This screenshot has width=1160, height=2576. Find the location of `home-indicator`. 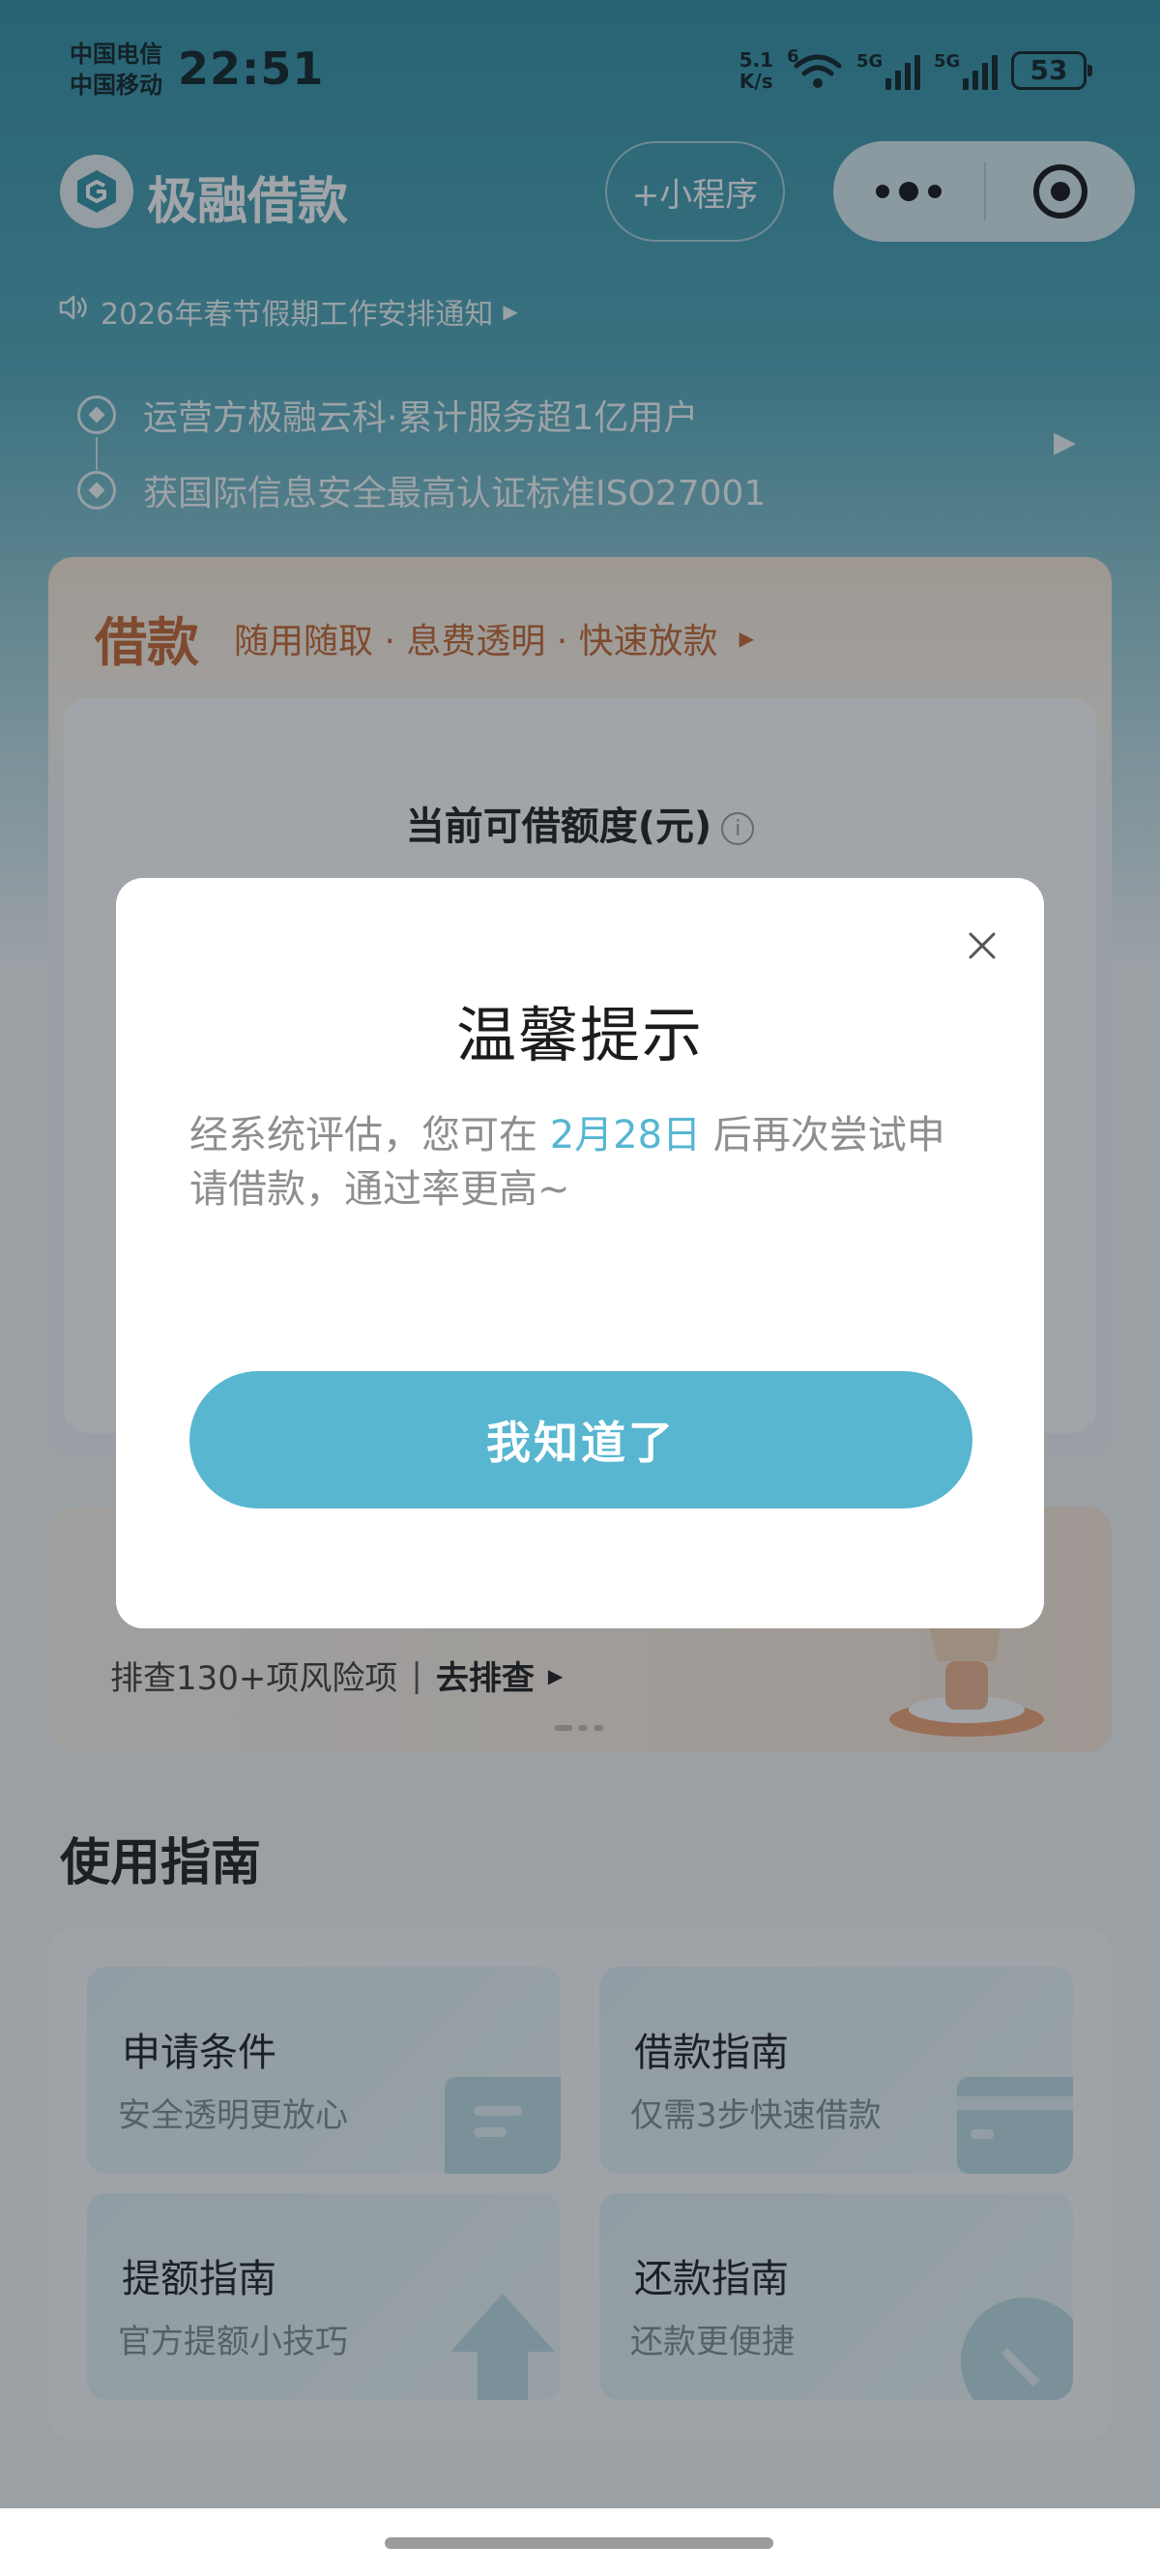

home-indicator is located at coordinates (579, 2543).